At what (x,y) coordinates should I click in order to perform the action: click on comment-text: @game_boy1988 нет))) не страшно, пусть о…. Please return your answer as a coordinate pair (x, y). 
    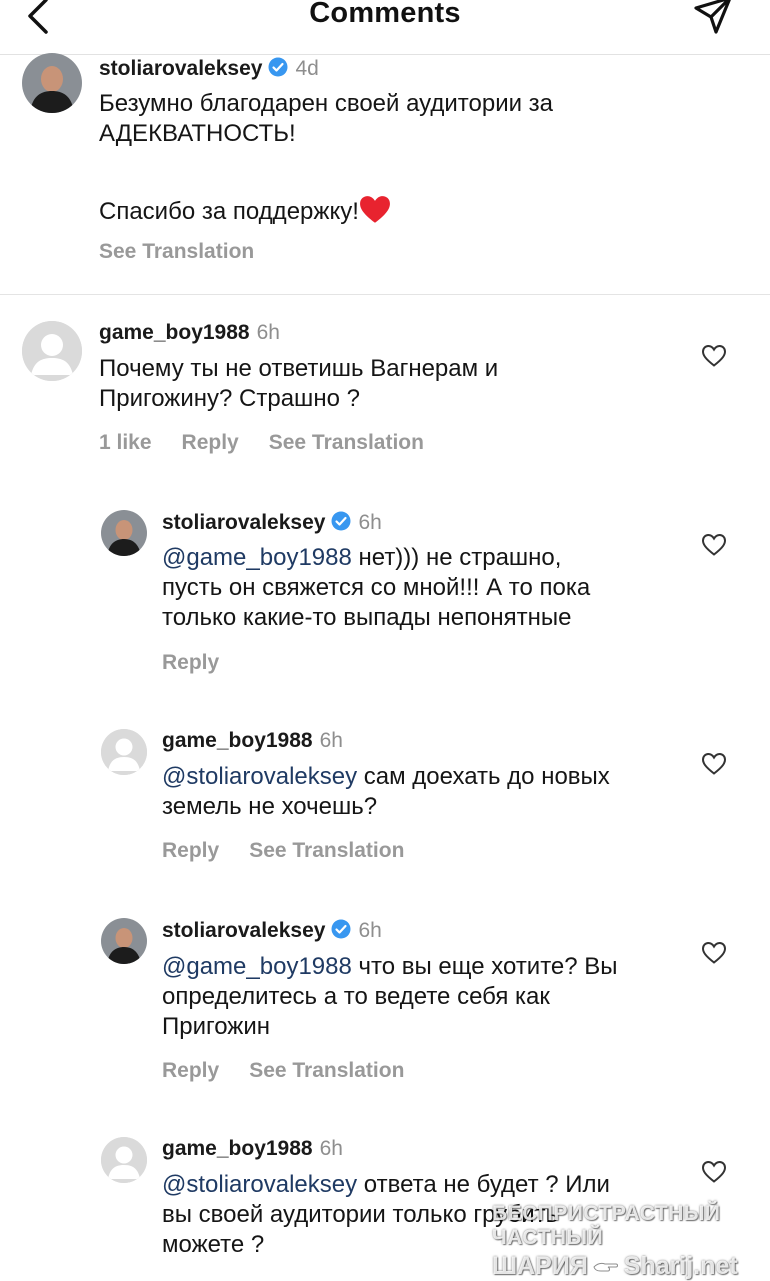
    Looking at the image, I should click on (376, 588).